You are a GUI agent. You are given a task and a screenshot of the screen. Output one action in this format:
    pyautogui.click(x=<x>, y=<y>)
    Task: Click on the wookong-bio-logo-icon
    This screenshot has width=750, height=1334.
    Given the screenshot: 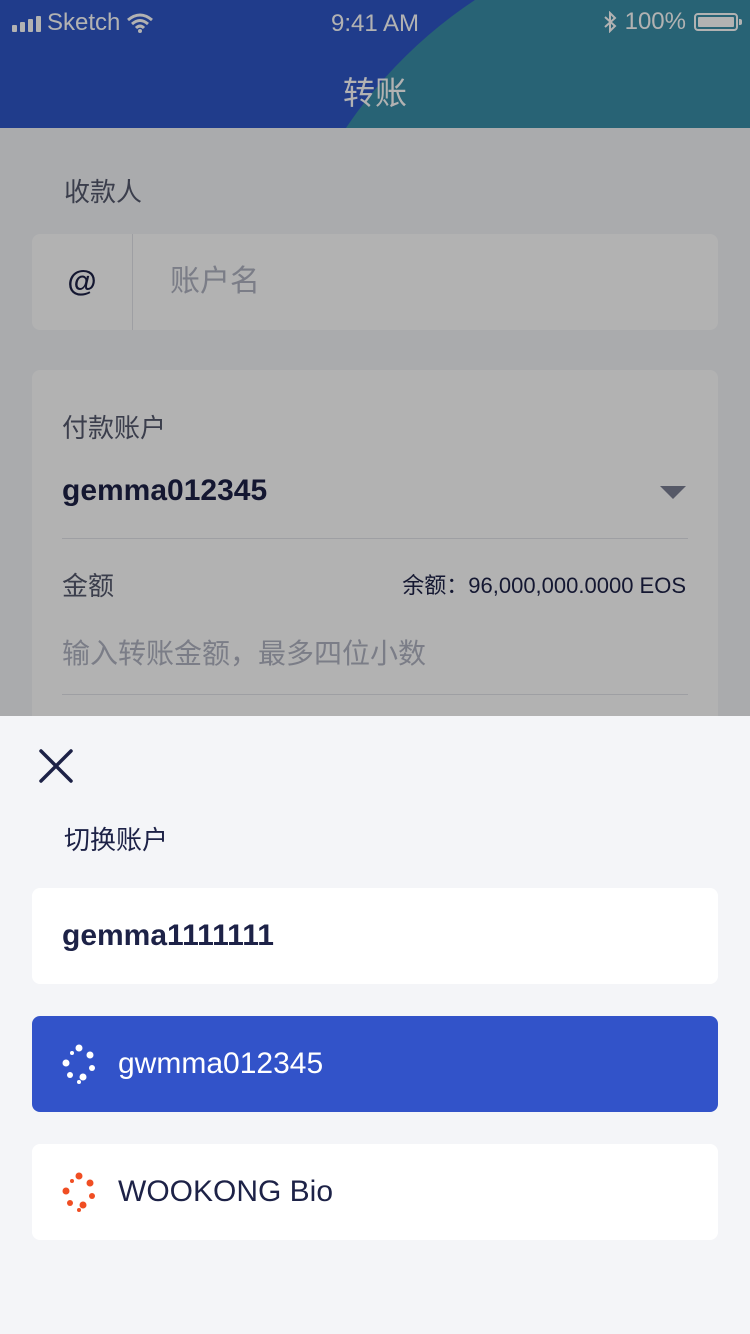 What is the action you would take?
    pyautogui.click(x=78, y=1192)
    